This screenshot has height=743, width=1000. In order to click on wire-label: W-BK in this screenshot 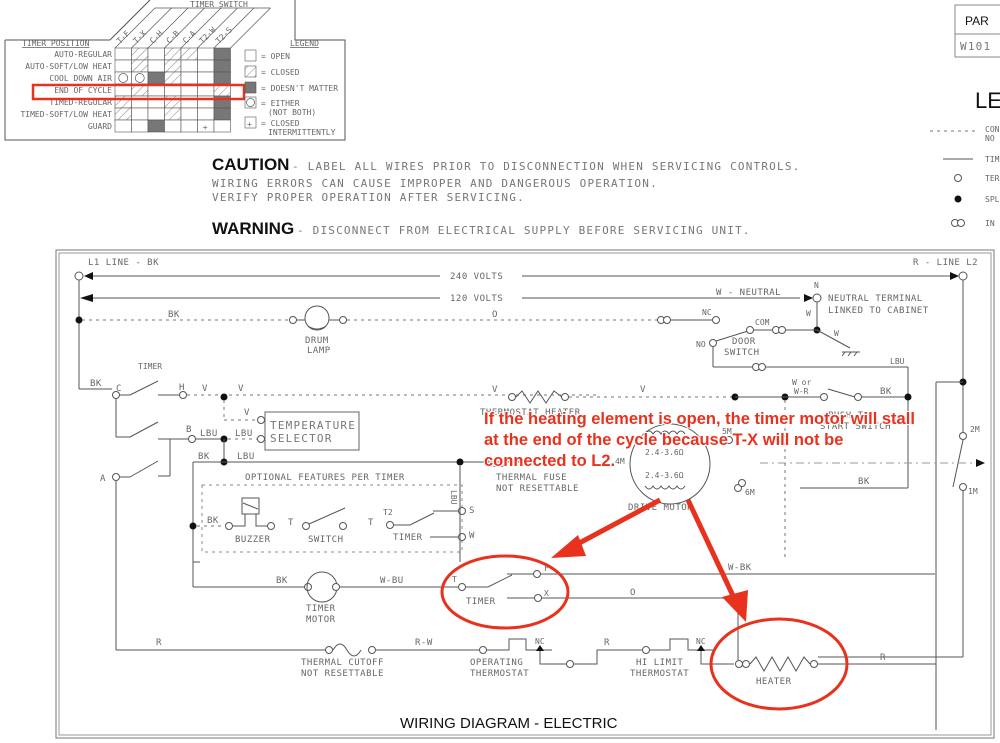, I will do `click(740, 568)`.